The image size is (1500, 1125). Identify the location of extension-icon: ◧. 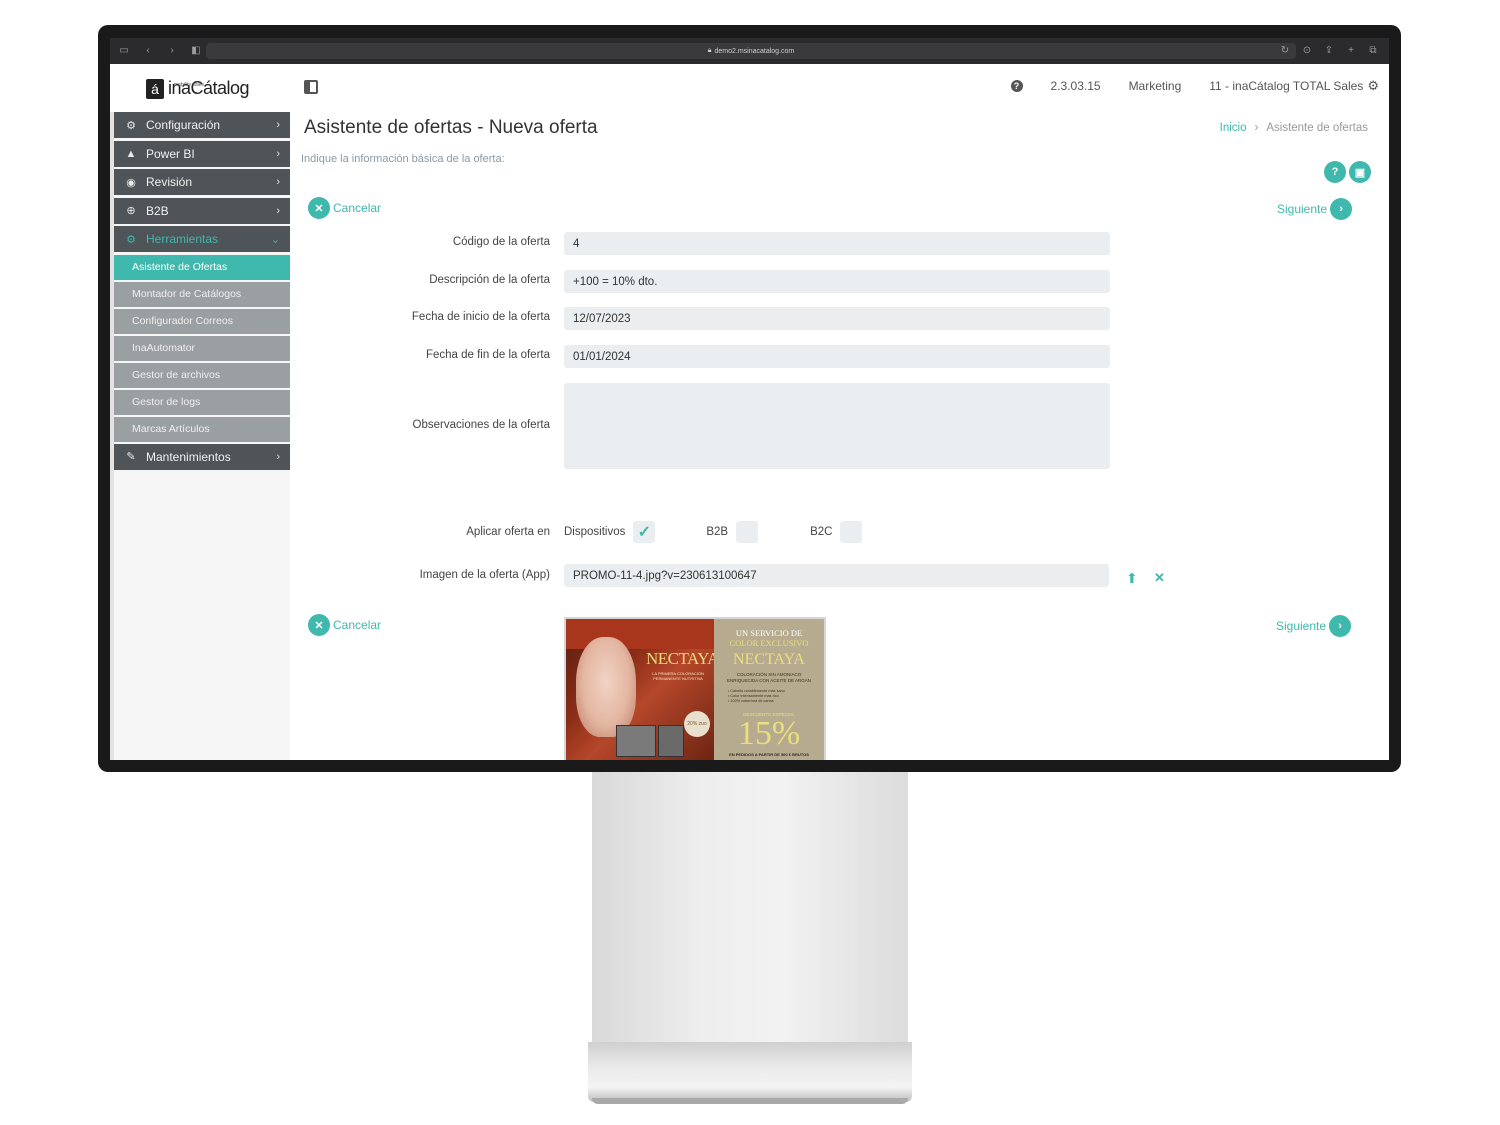
(196, 50).